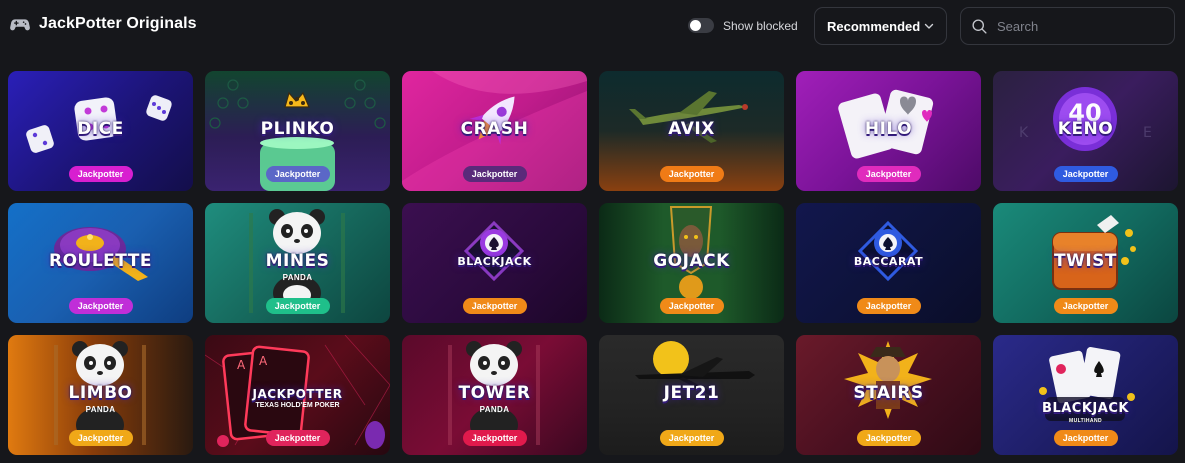 This screenshot has width=1185, height=463. I want to click on game-title: TWIST, so click(1085, 261).